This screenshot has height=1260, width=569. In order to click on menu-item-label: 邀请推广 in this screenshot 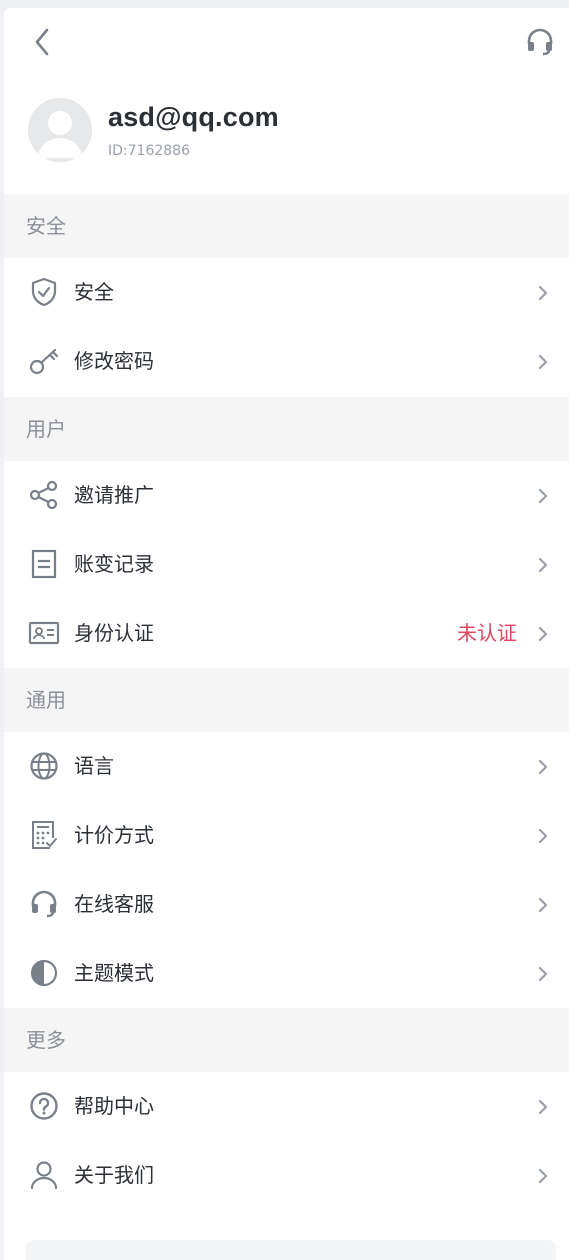, I will do `click(114, 495)`.